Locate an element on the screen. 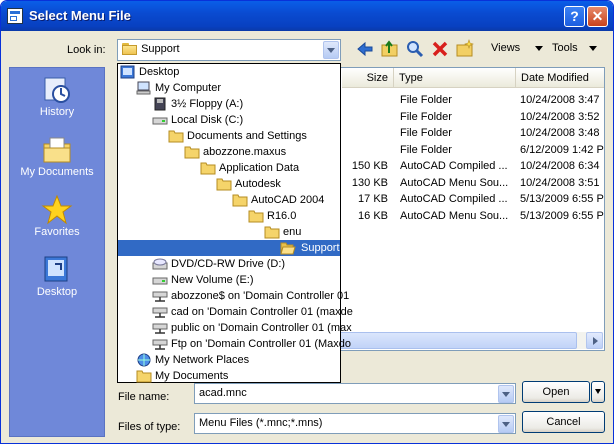 The image size is (614, 444). tree-item: Desktop is located at coordinates (149, 72).